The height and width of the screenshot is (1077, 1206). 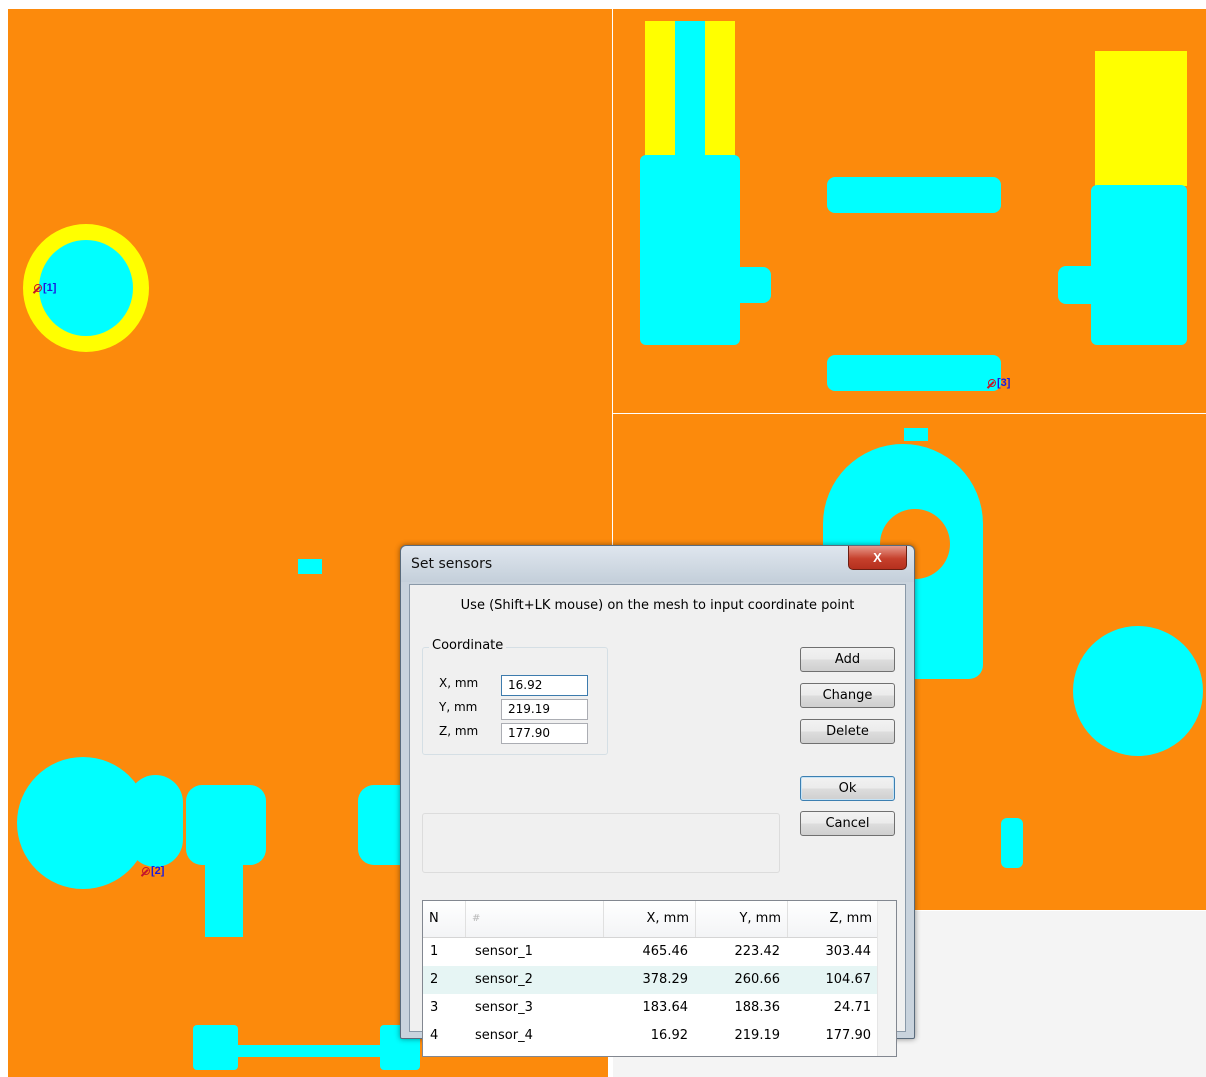 What do you see at coordinates (665, 1007) in the screenshot?
I see `cell-x: 183.64` at bounding box center [665, 1007].